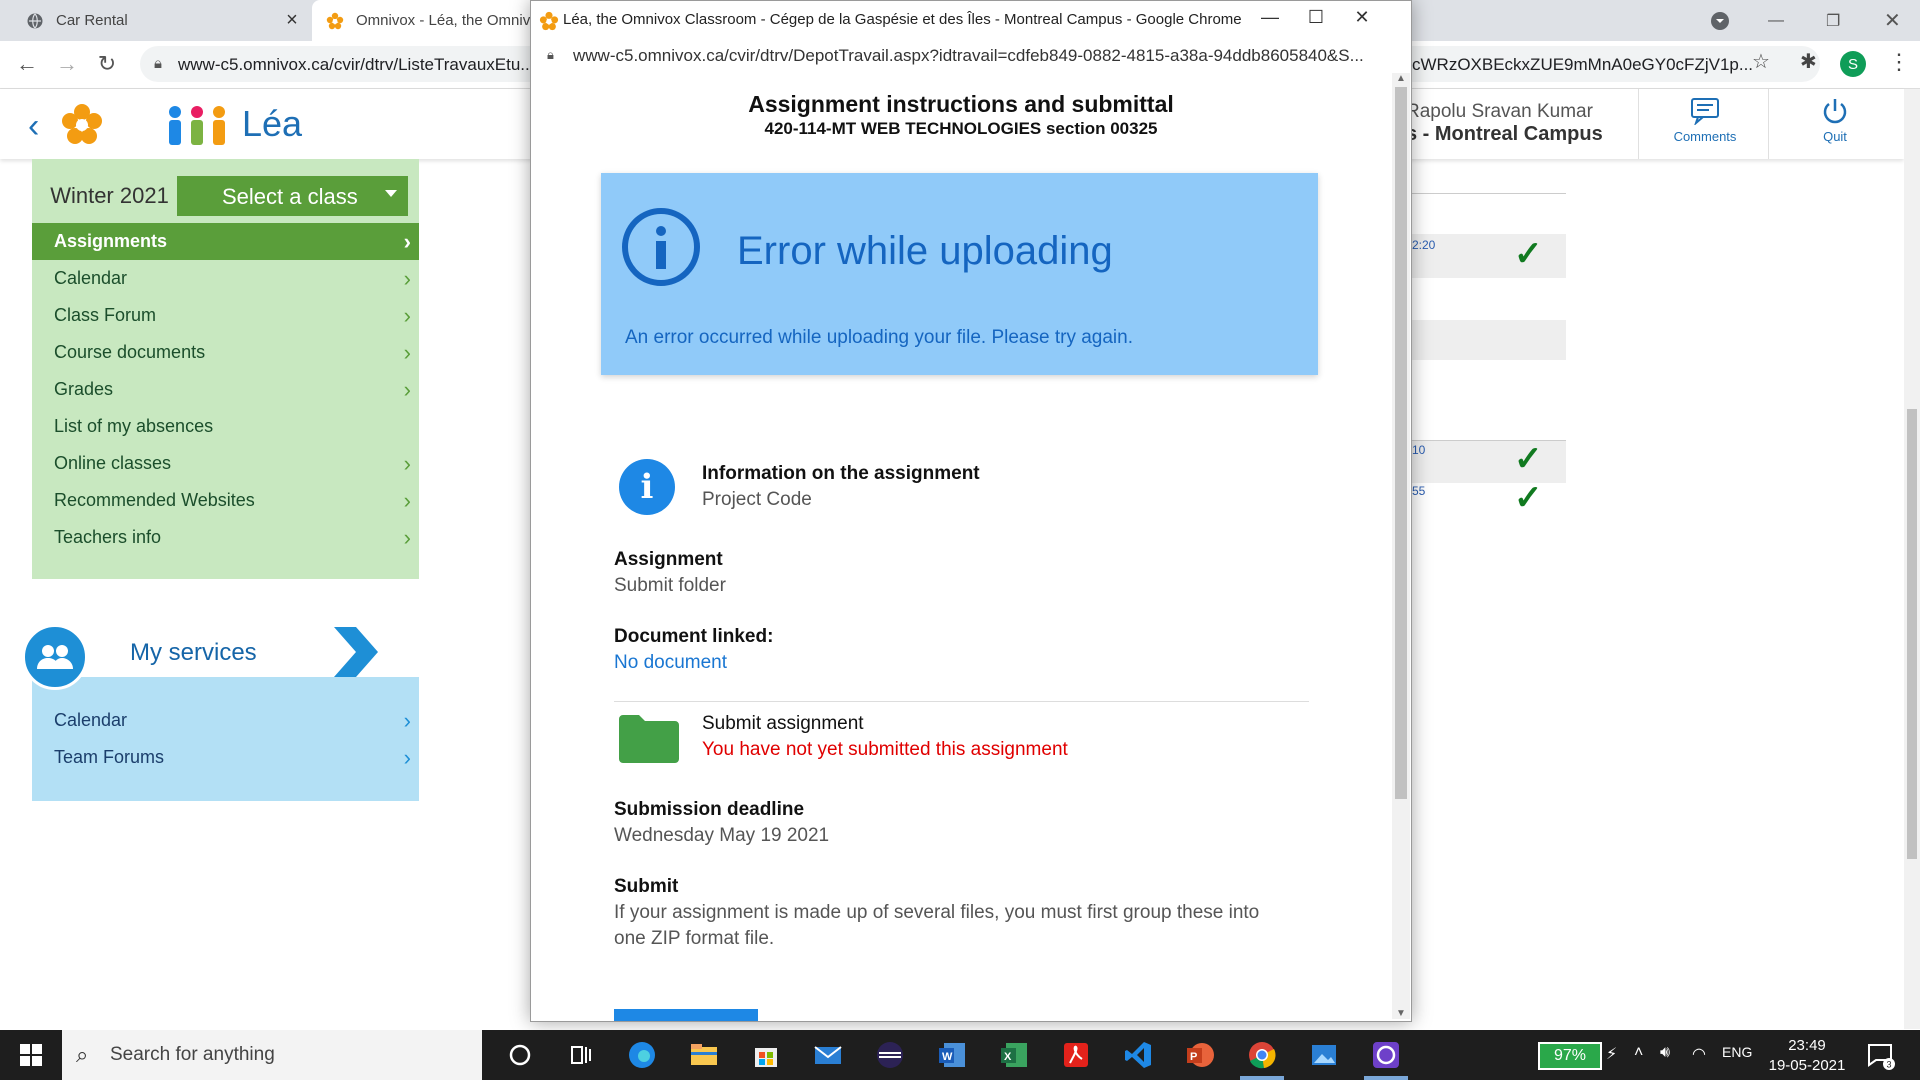  Describe the element at coordinates (961, 104) in the screenshot. I see `page-heading: Assignment instructions and submittal` at that location.